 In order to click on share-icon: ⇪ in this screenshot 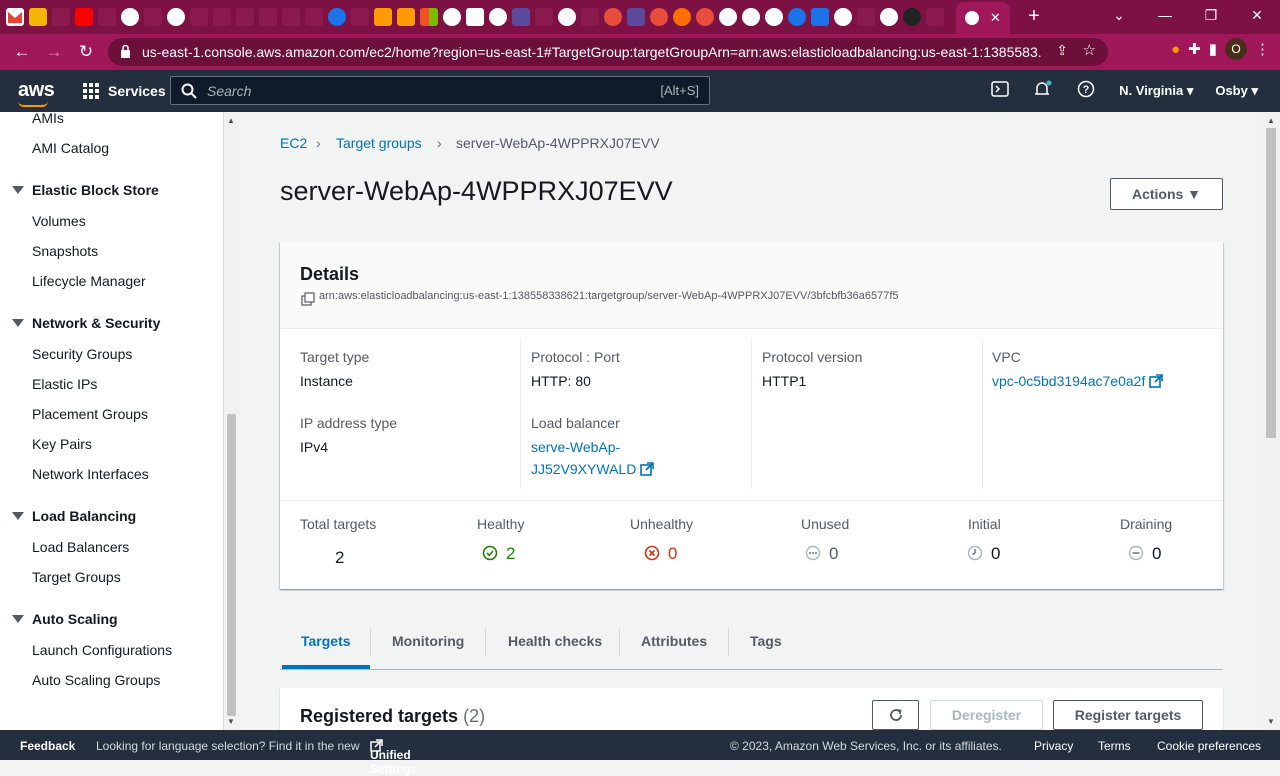, I will do `click(1062, 50)`.